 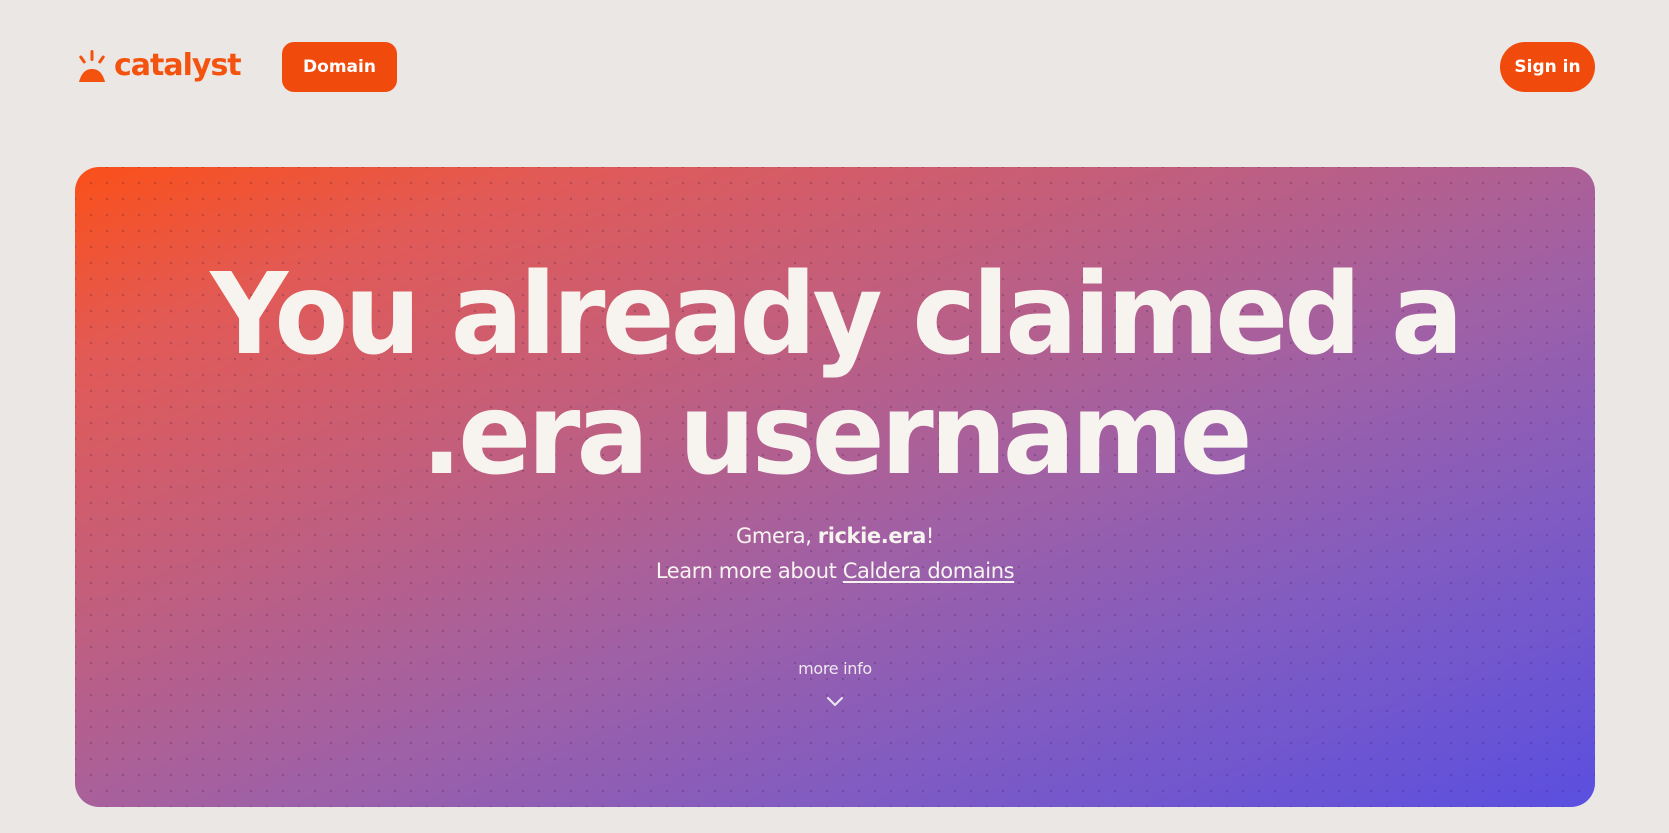 I want to click on catalyst-logo: catalyst, so click(x=158, y=66).